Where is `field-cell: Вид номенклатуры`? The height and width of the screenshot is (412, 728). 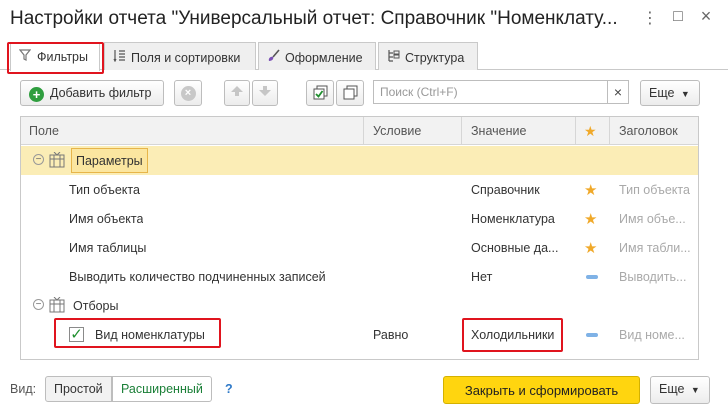
field-cell: Вид номенклатуры is located at coordinates (150, 335).